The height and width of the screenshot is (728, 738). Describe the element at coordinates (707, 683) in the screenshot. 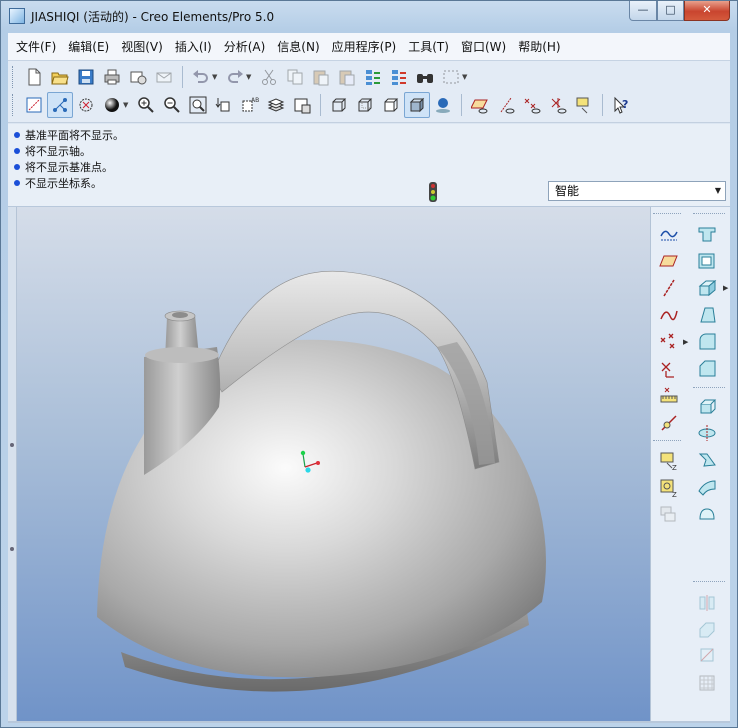

I see `pattern-icon` at that location.